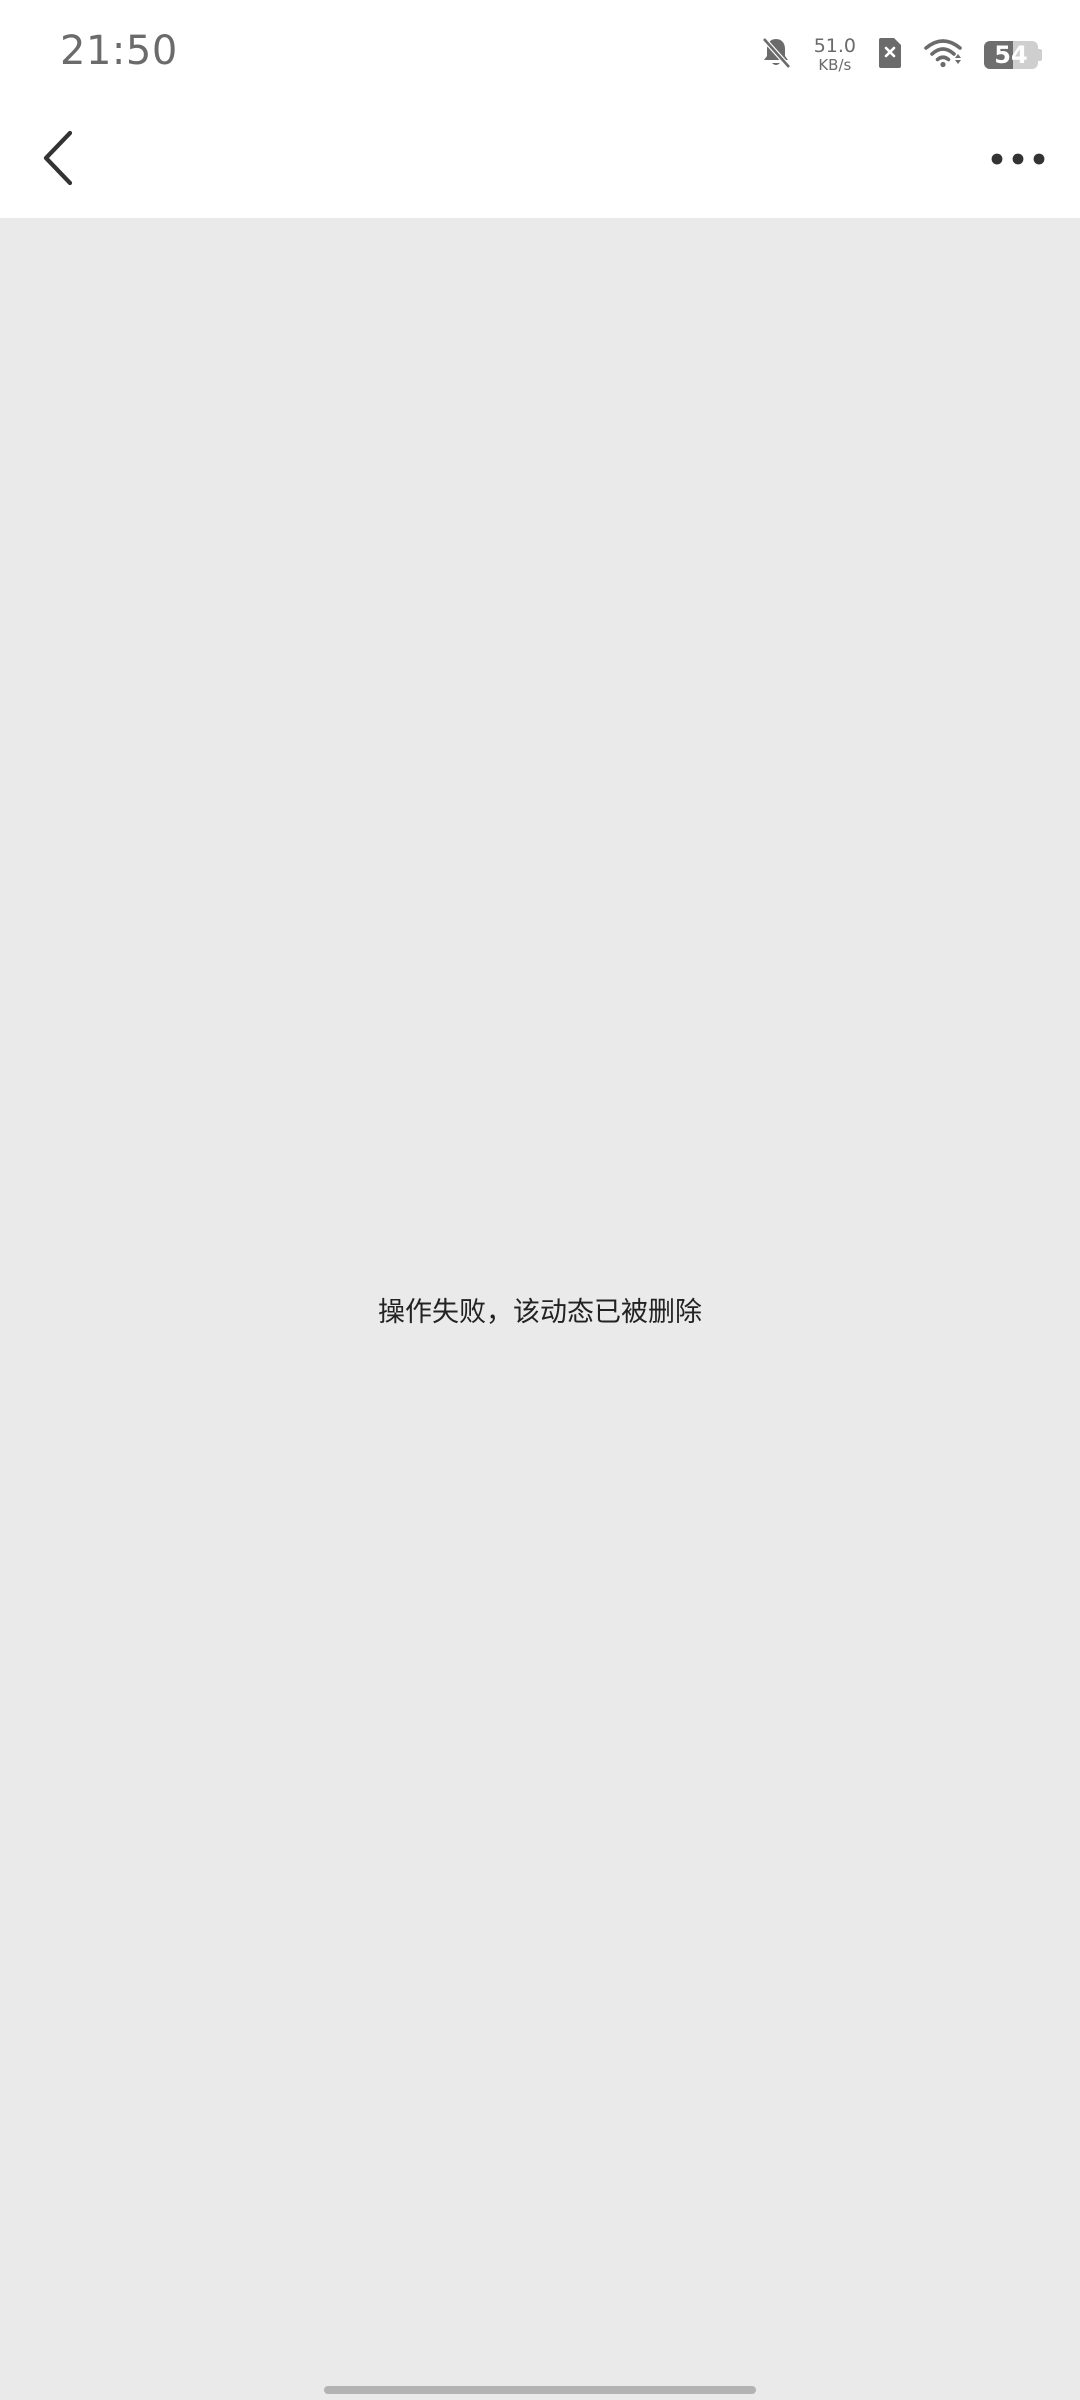  Describe the element at coordinates (890, 55) in the screenshot. I see `sim-error-icon` at that location.